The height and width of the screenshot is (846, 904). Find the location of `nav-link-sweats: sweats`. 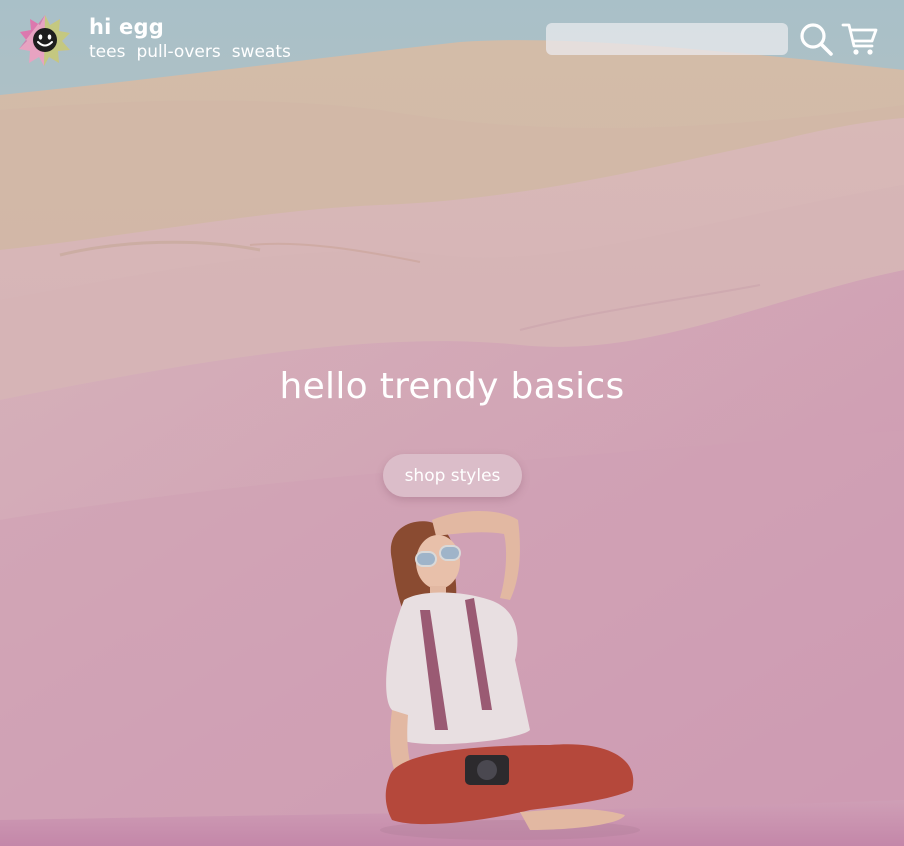

nav-link-sweats: sweats is located at coordinates (261, 52).